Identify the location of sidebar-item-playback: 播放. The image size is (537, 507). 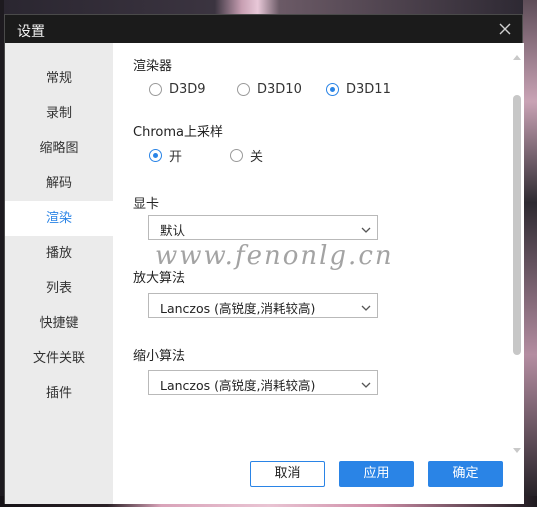
(59, 253).